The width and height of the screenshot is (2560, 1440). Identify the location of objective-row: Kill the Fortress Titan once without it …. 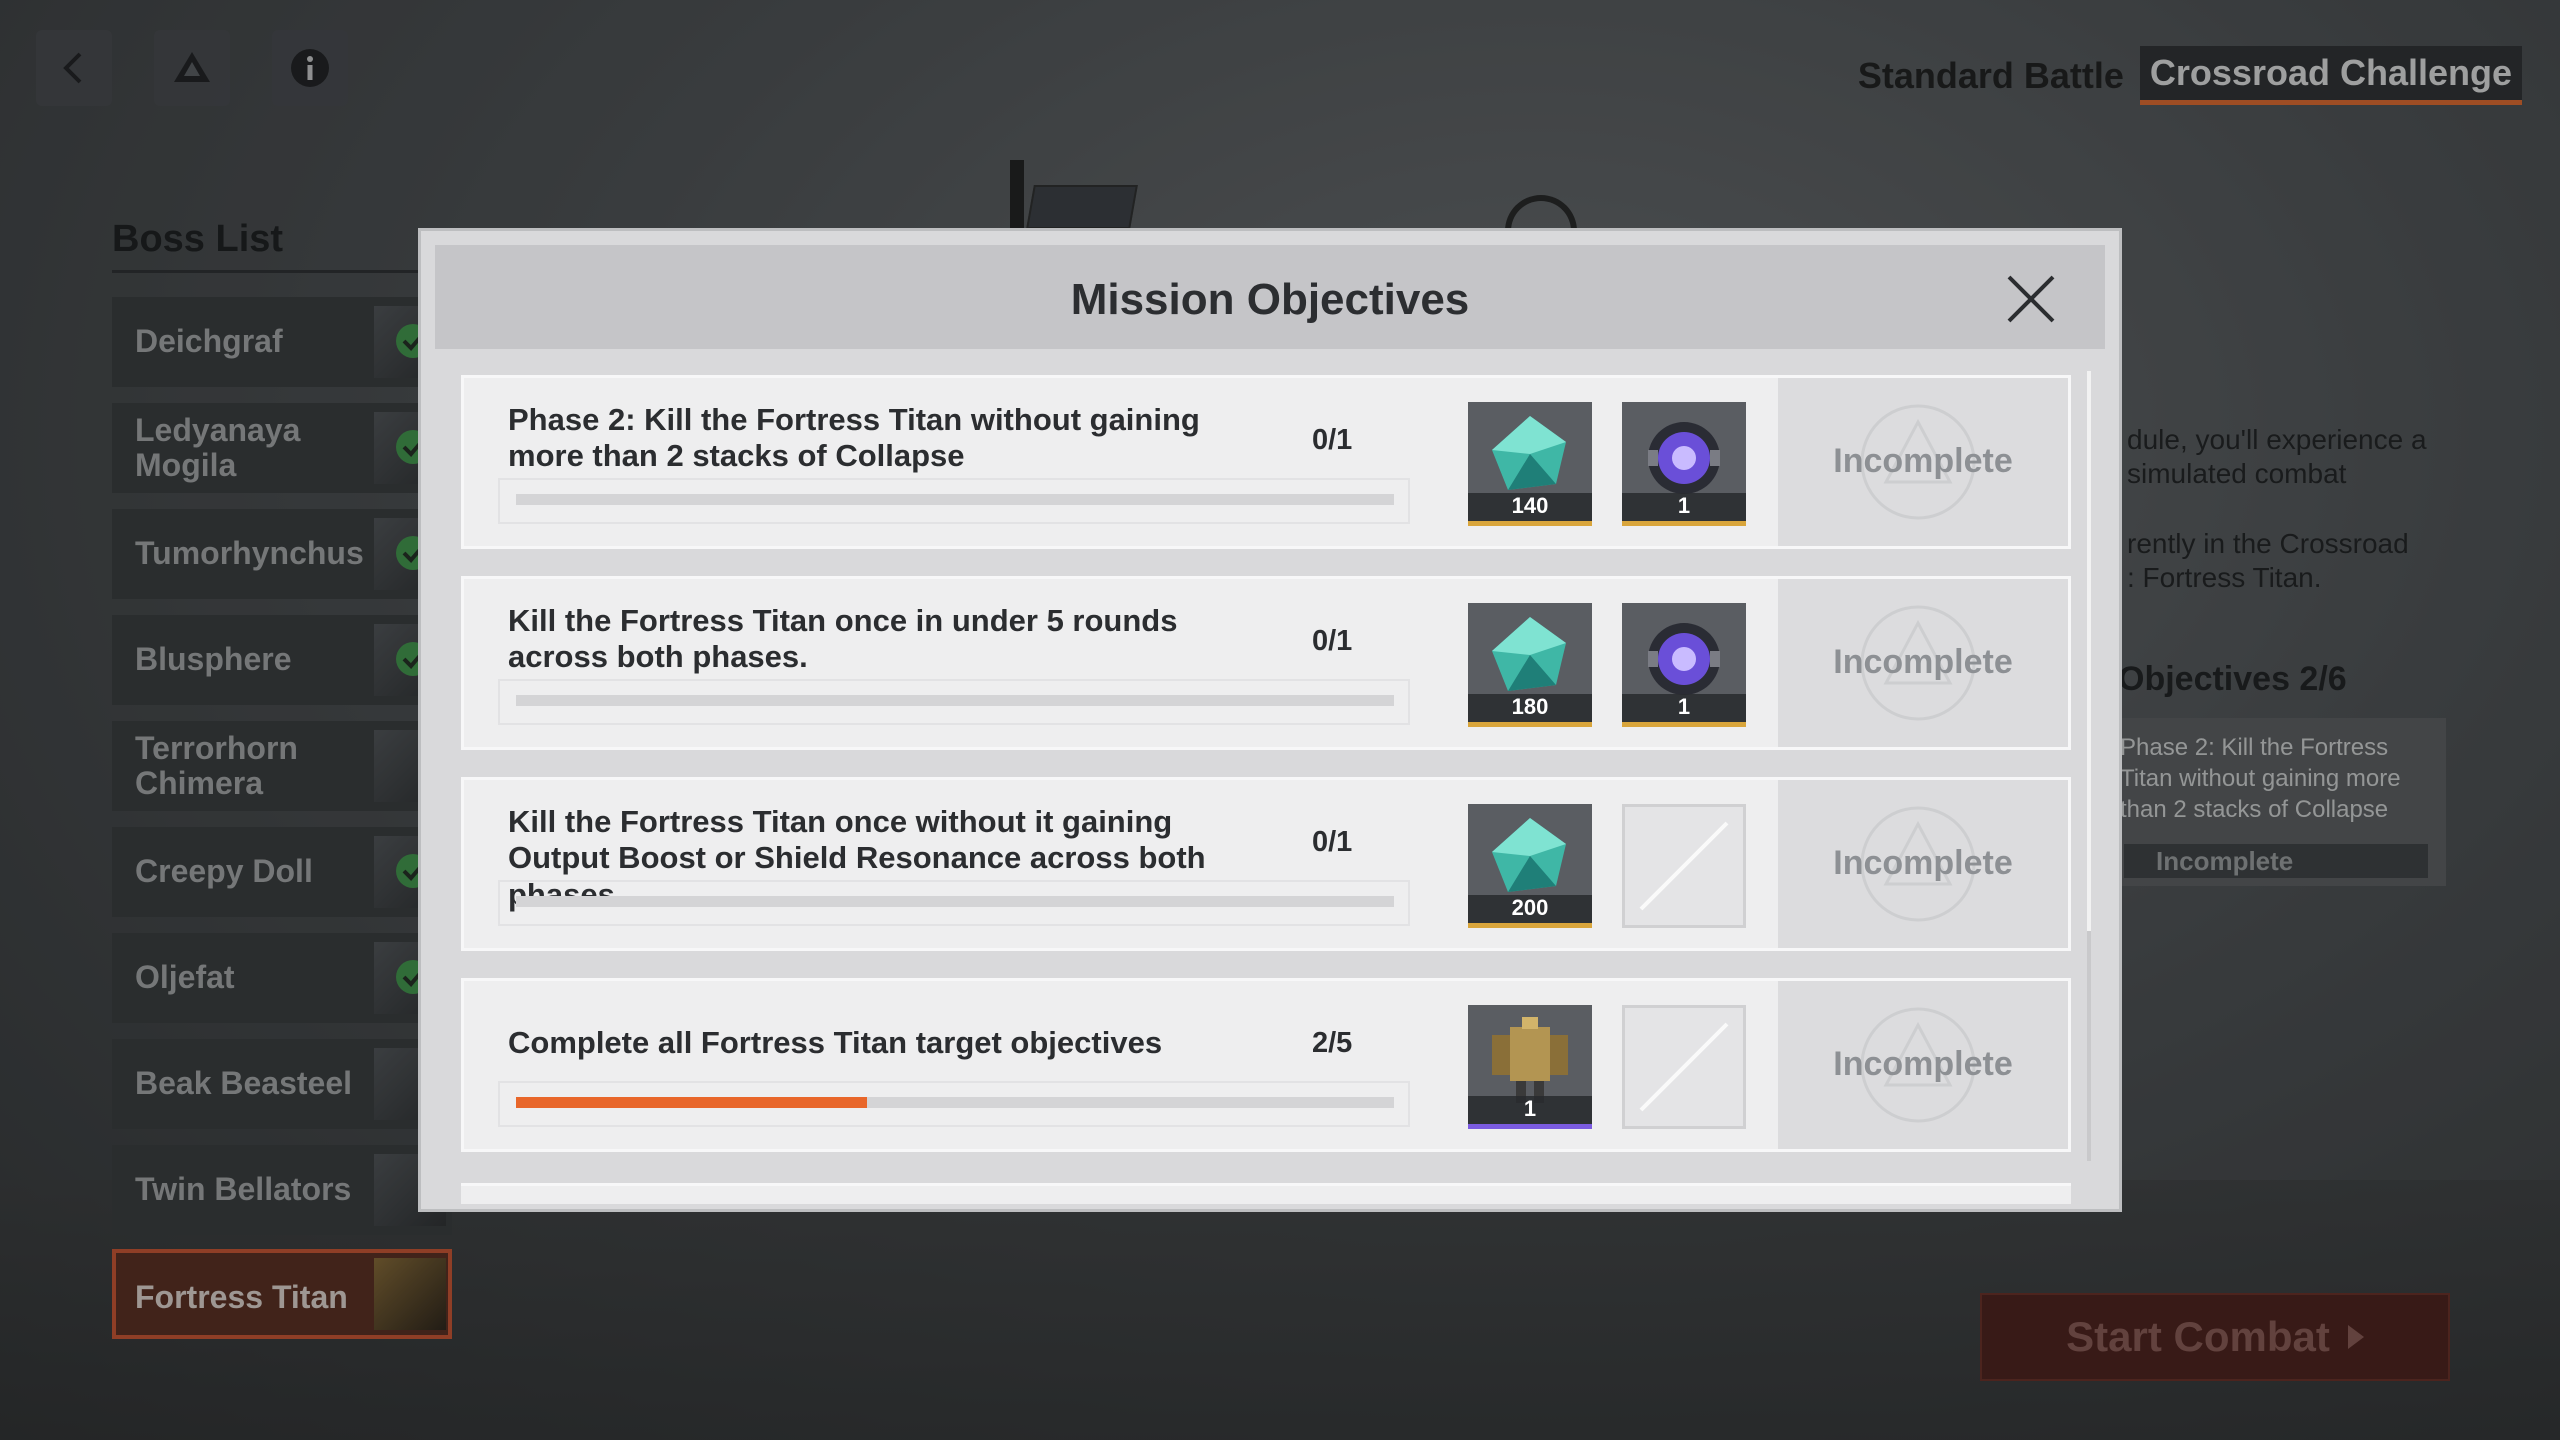
(1266, 864).